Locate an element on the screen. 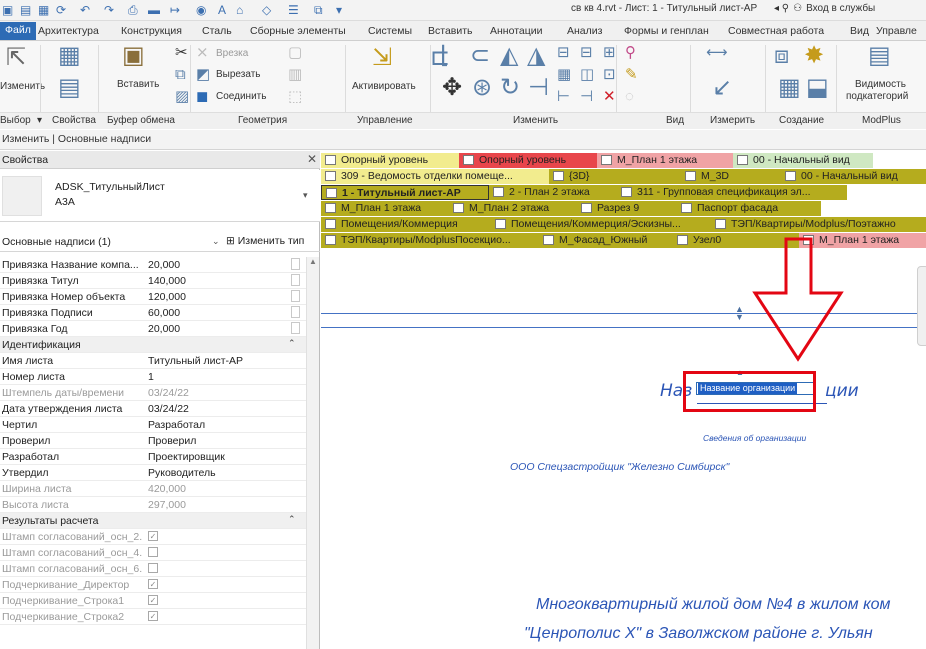 The width and height of the screenshot is (926, 649). copy-icon: ⧉ is located at coordinates (180, 75).